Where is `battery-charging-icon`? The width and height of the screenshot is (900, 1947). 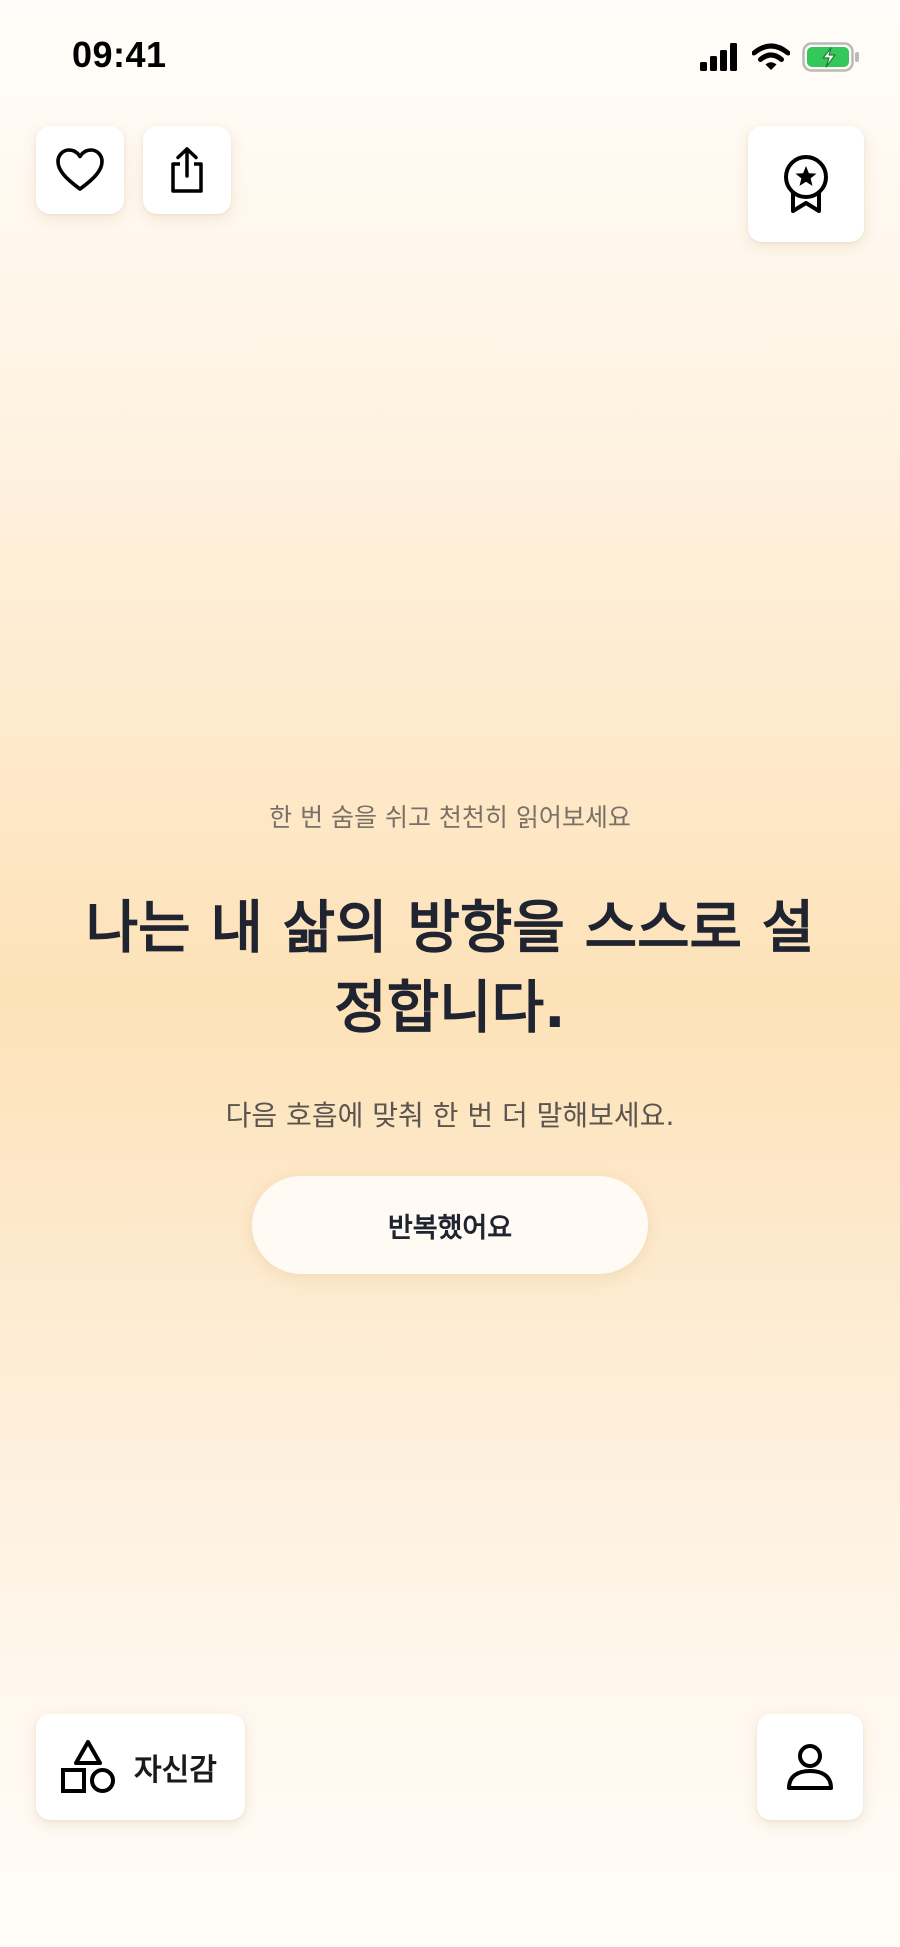 battery-charging-icon is located at coordinates (830, 57).